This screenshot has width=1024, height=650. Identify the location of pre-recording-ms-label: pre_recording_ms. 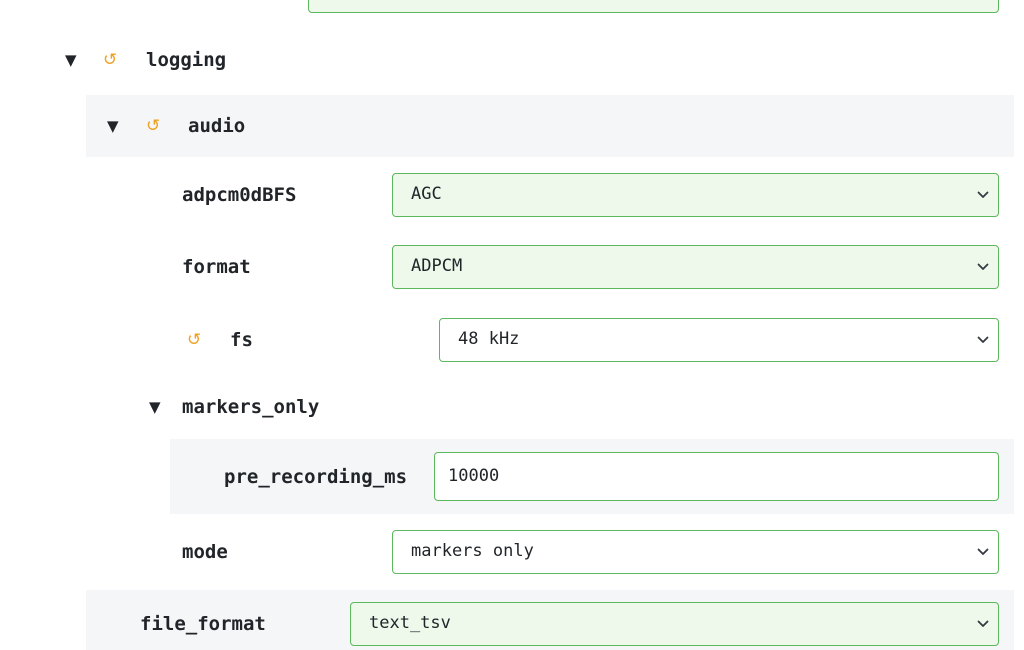
(316, 477).